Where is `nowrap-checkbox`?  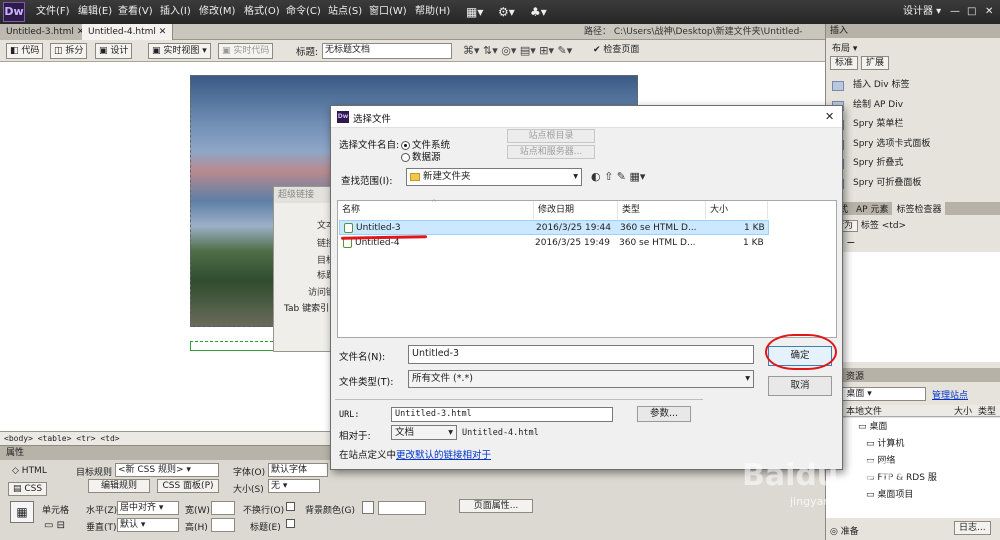
nowrap-checkbox is located at coordinates (290, 506).